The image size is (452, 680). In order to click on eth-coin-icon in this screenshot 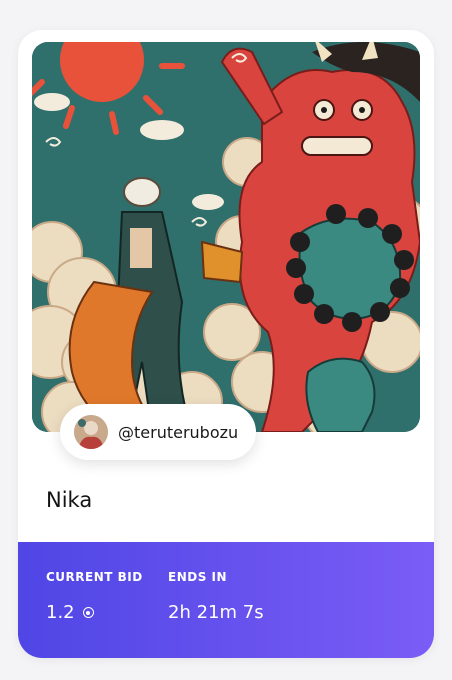, I will do `click(88, 612)`.